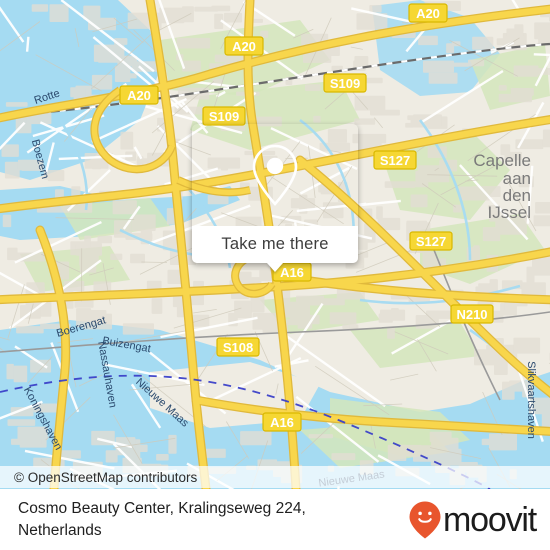 Image resolution: width=550 pixels, height=550 pixels. What do you see at coordinates (531, 400) in the screenshot?
I see `svg-text: Slikvaartshaven` at bounding box center [531, 400].